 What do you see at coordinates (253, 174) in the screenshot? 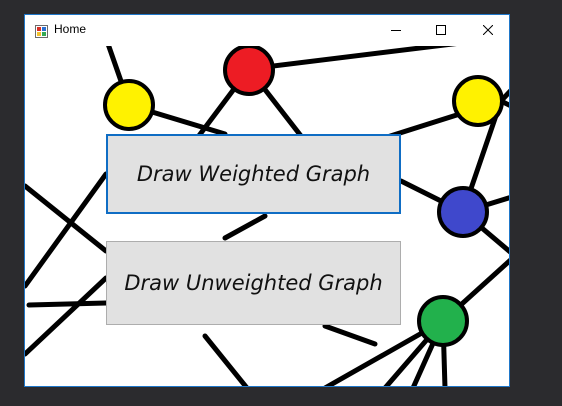
I see `draw-weighted-graph-button: Draw Weighted Graph` at bounding box center [253, 174].